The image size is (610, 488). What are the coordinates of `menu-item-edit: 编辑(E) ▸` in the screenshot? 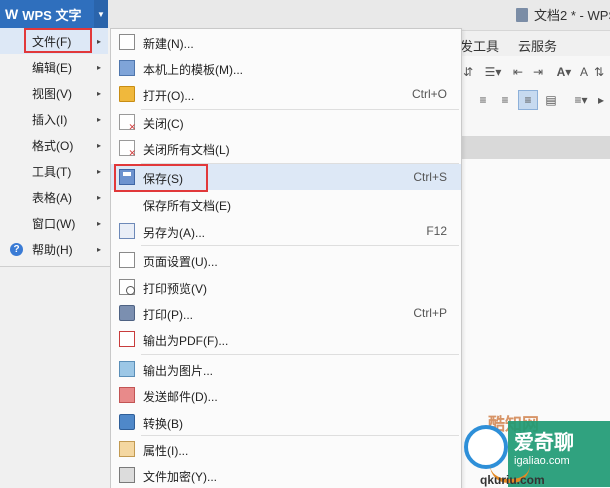 It's located at (54, 67).